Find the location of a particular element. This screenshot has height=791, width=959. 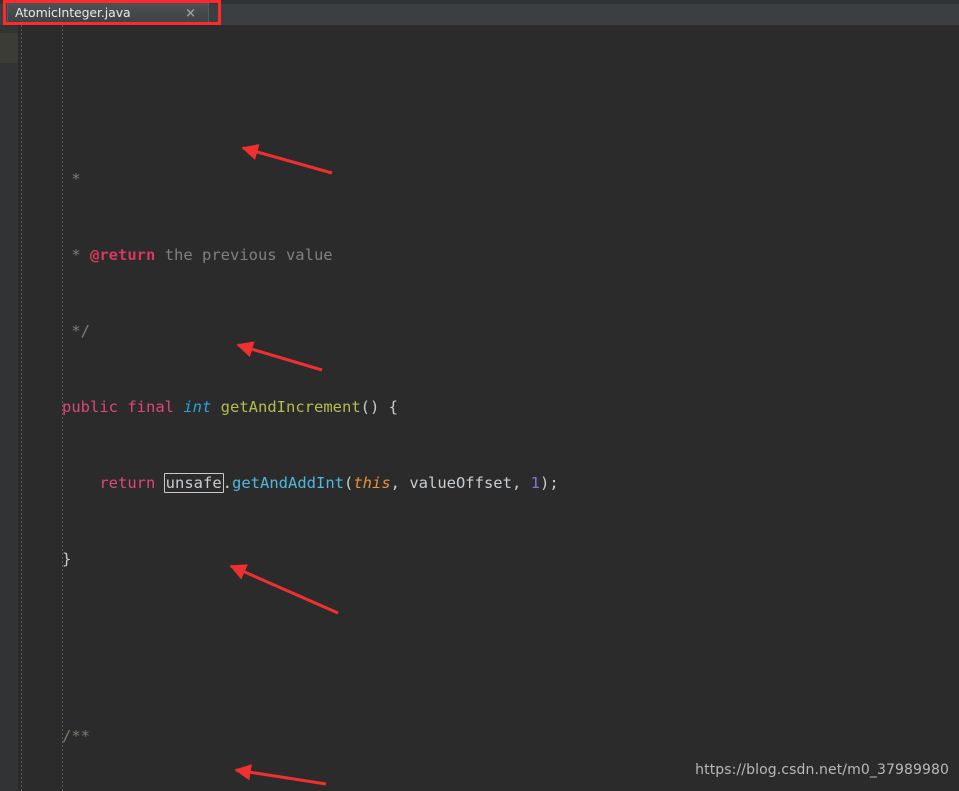

close-icon: × is located at coordinates (190, 13).